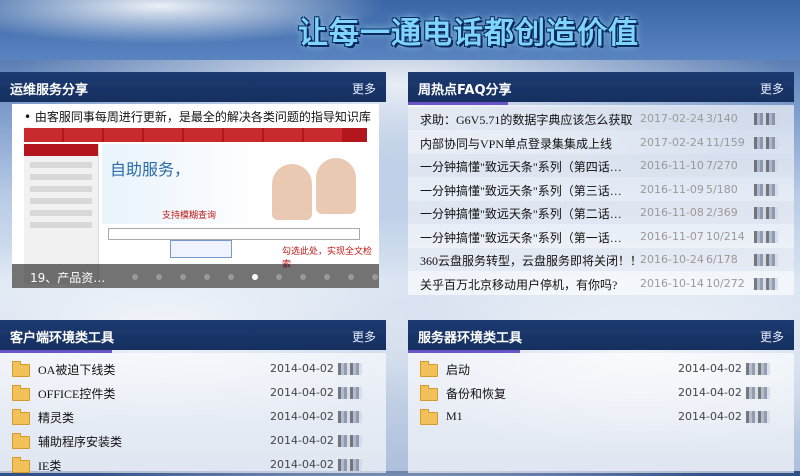 This screenshot has height=476, width=800. I want to click on ops-more-link: 更多, so click(364, 88).